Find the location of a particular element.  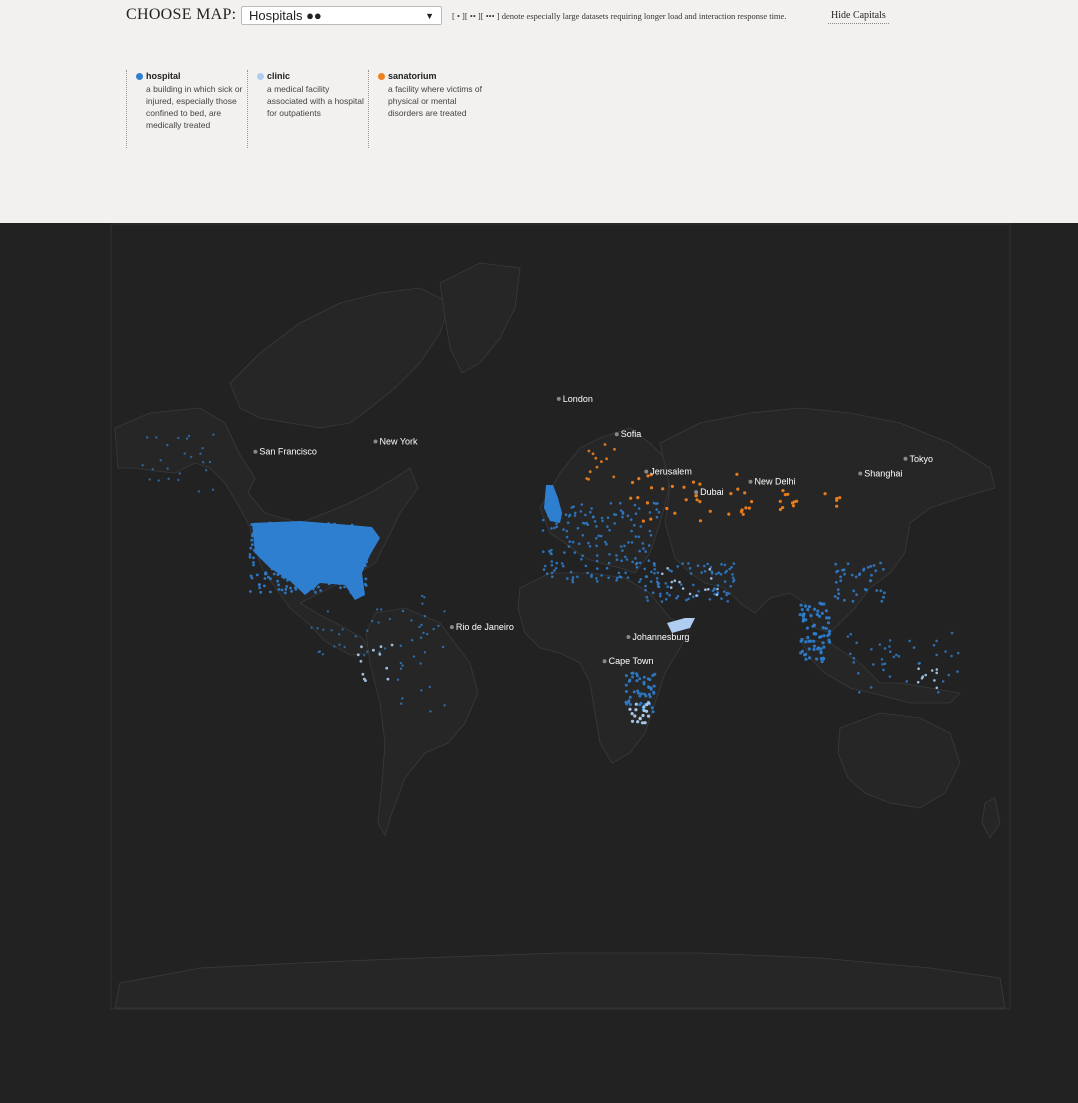

capital-label: Sofia is located at coordinates (631, 434).